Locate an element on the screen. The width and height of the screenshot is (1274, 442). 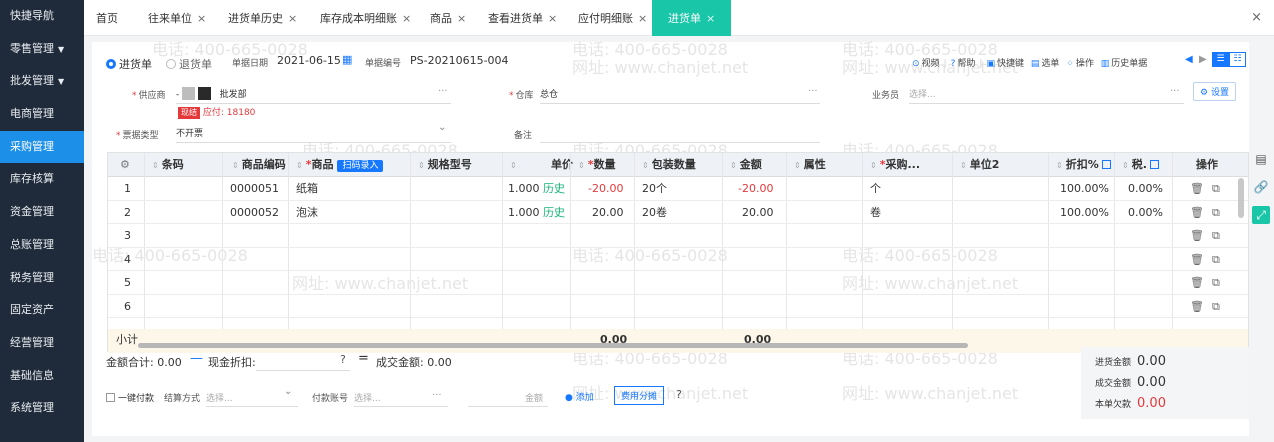
add-payment-button: ● 添加 is located at coordinates (579, 396).